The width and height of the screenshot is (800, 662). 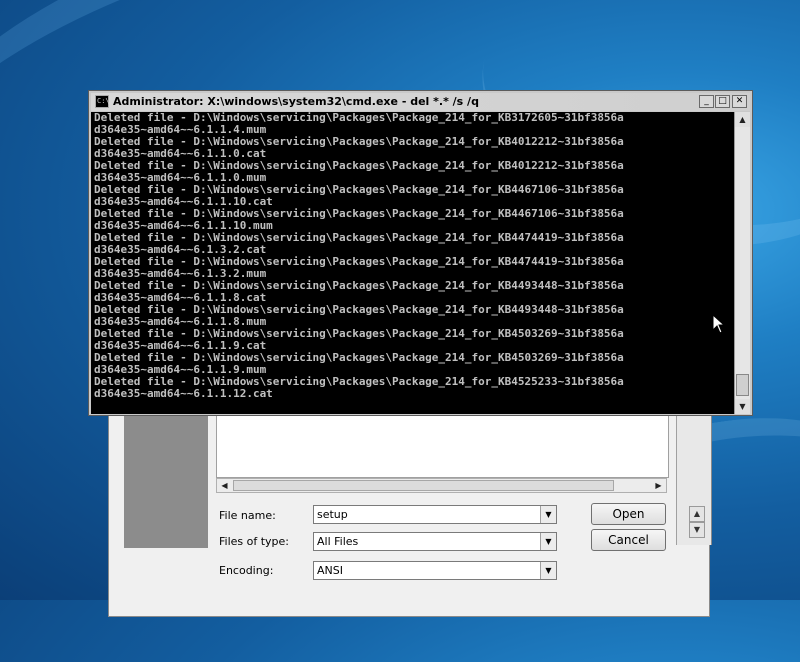 I want to click on background-scroll-down-button: ▼, so click(x=697, y=530).